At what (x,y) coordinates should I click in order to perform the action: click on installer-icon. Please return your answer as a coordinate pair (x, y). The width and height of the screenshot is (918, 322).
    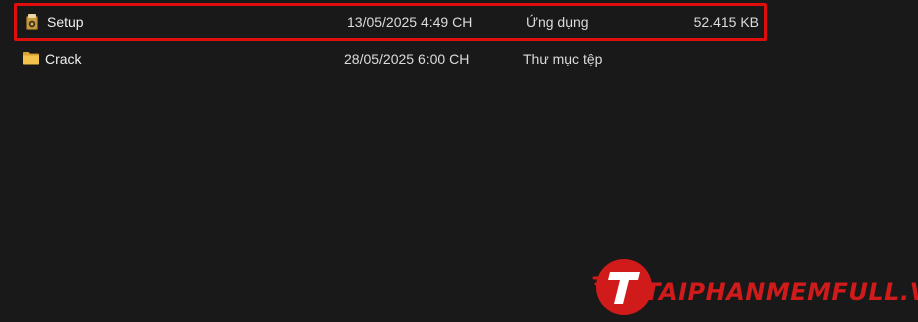
    Looking at the image, I should click on (32, 22).